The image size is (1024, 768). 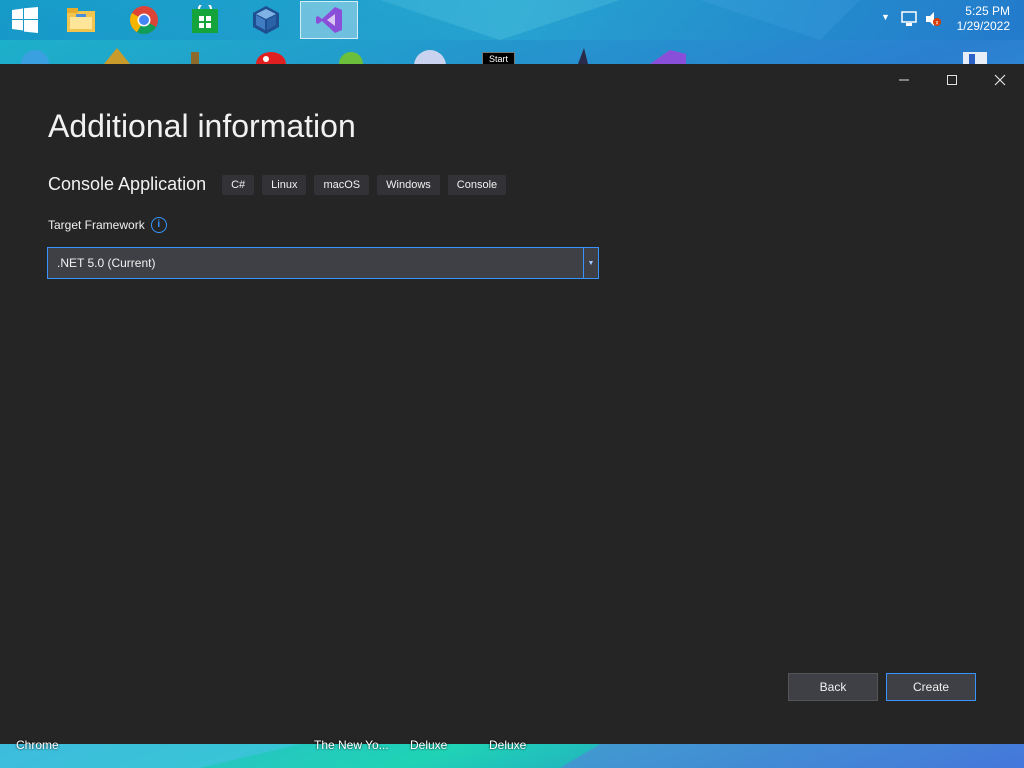 I want to click on desktop-label-deluxe-1: Deluxe, so click(x=428, y=745).